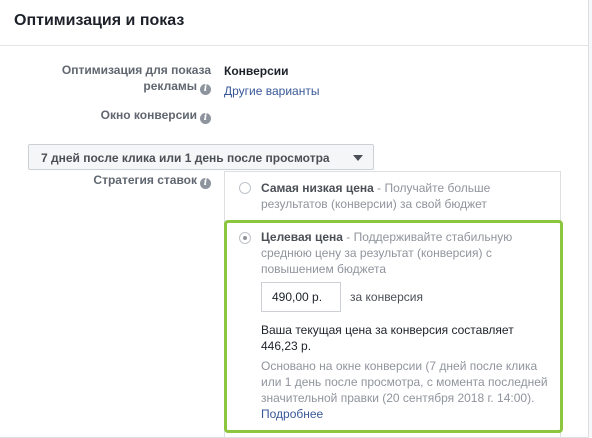  What do you see at coordinates (99, 20) in the screenshot?
I see `card-title: Оптимизация и показ` at bounding box center [99, 20].